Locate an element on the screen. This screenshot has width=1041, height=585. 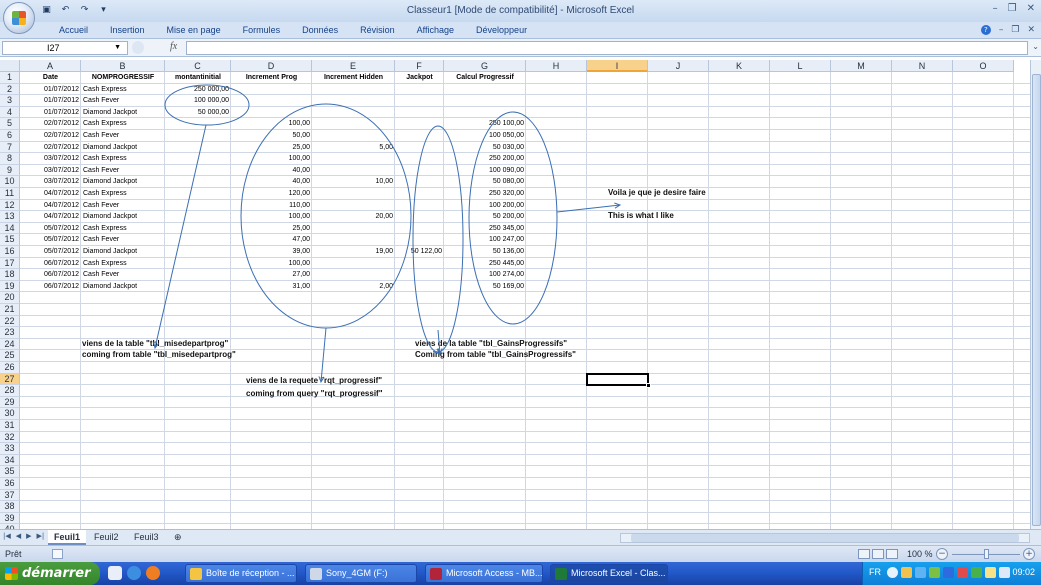
cell-inc-hidden: 20,00 is located at coordinates (353, 217).